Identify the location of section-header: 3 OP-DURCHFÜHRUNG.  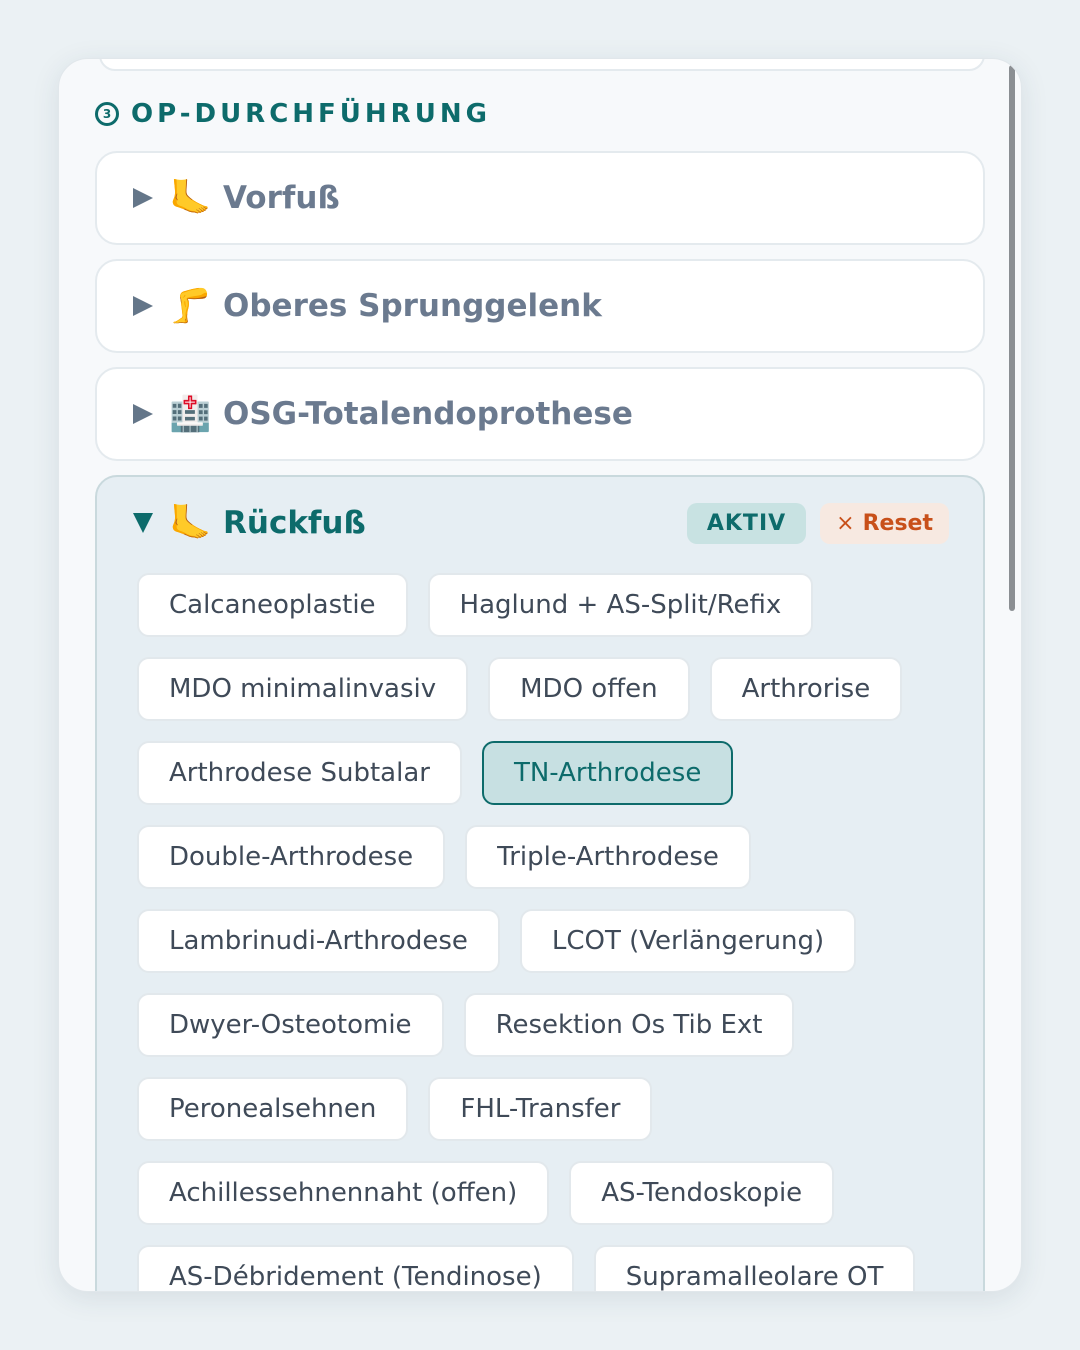
(293, 114).